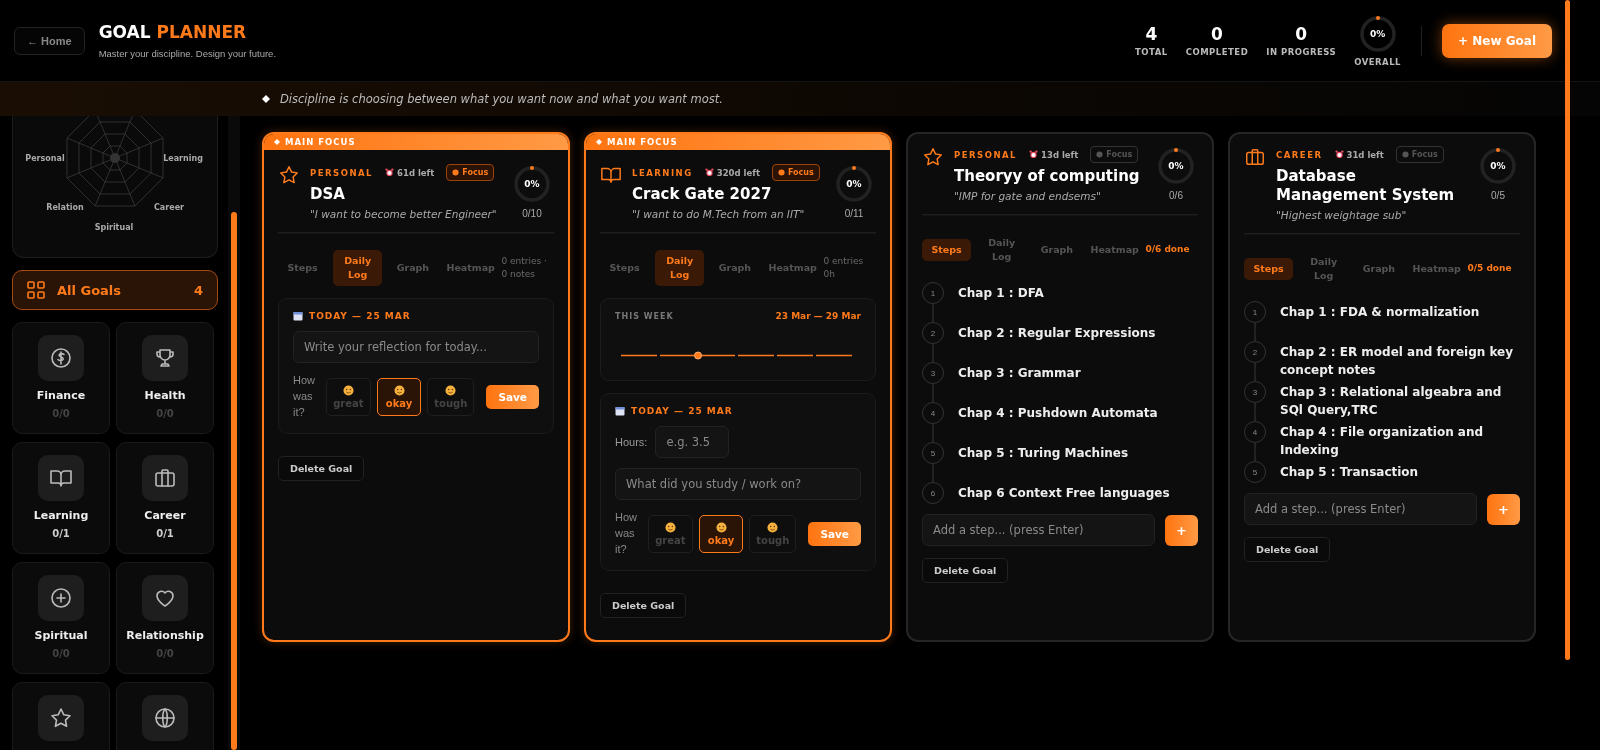 This screenshot has height=750, width=1600. I want to click on goal-title: Crack Gate 2027, so click(702, 194).